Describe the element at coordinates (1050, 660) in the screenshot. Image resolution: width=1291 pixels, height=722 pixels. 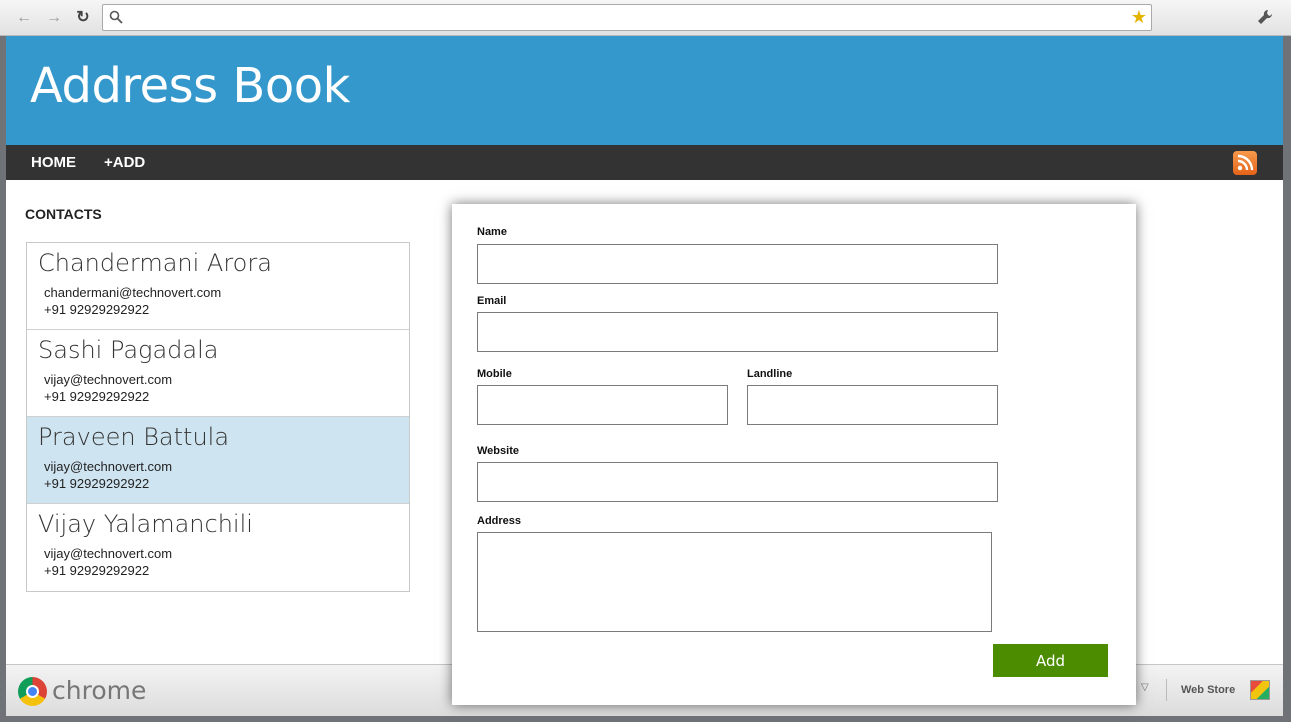
I see `add-button: Add` at that location.